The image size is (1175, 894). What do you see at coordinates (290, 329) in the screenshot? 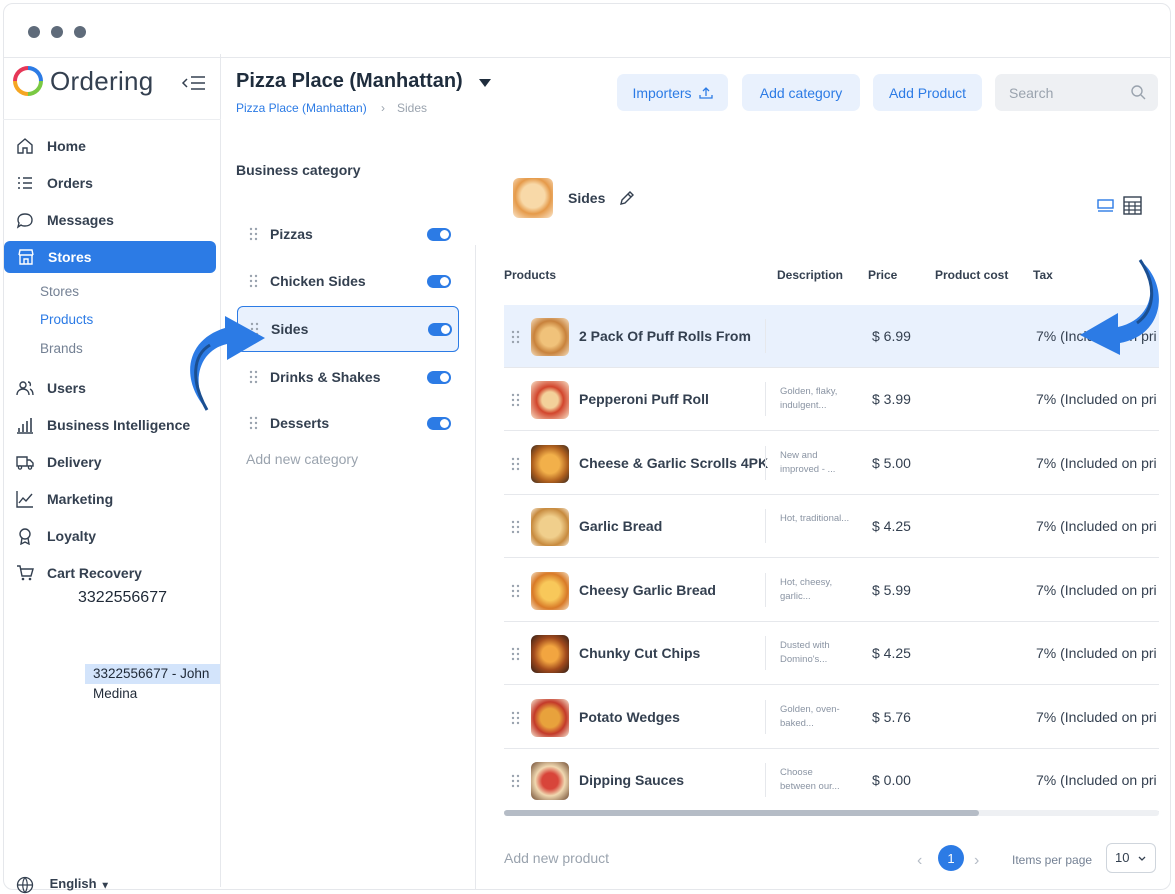
I see `category-label: Sides` at bounding box center [290, 329].